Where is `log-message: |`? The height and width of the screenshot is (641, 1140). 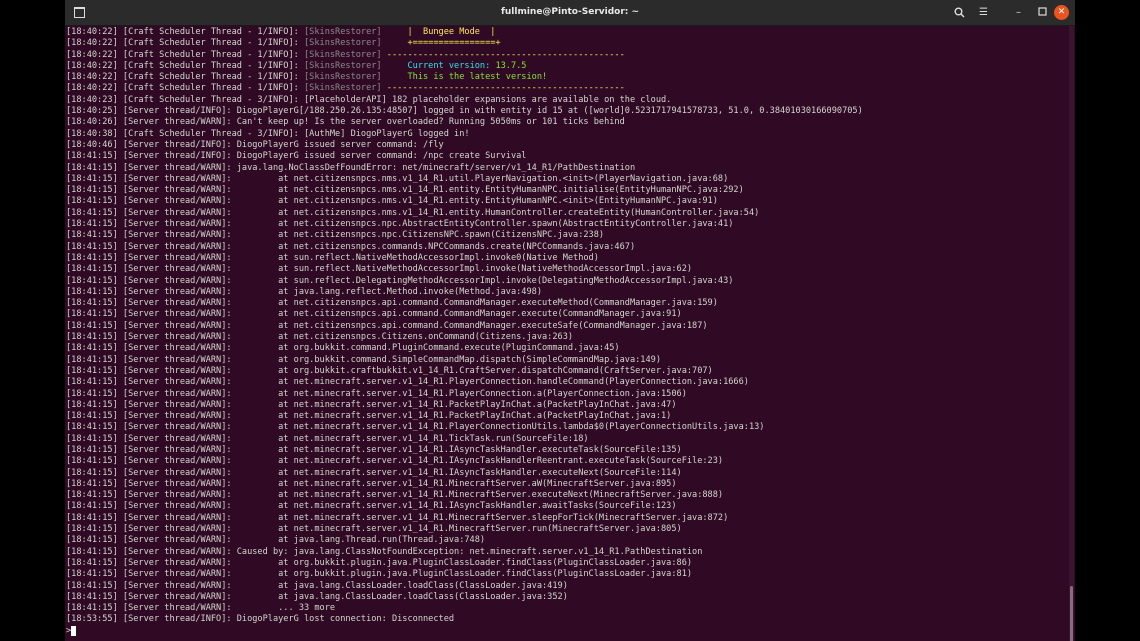
log-message: | is located at coordinates (402, 32).